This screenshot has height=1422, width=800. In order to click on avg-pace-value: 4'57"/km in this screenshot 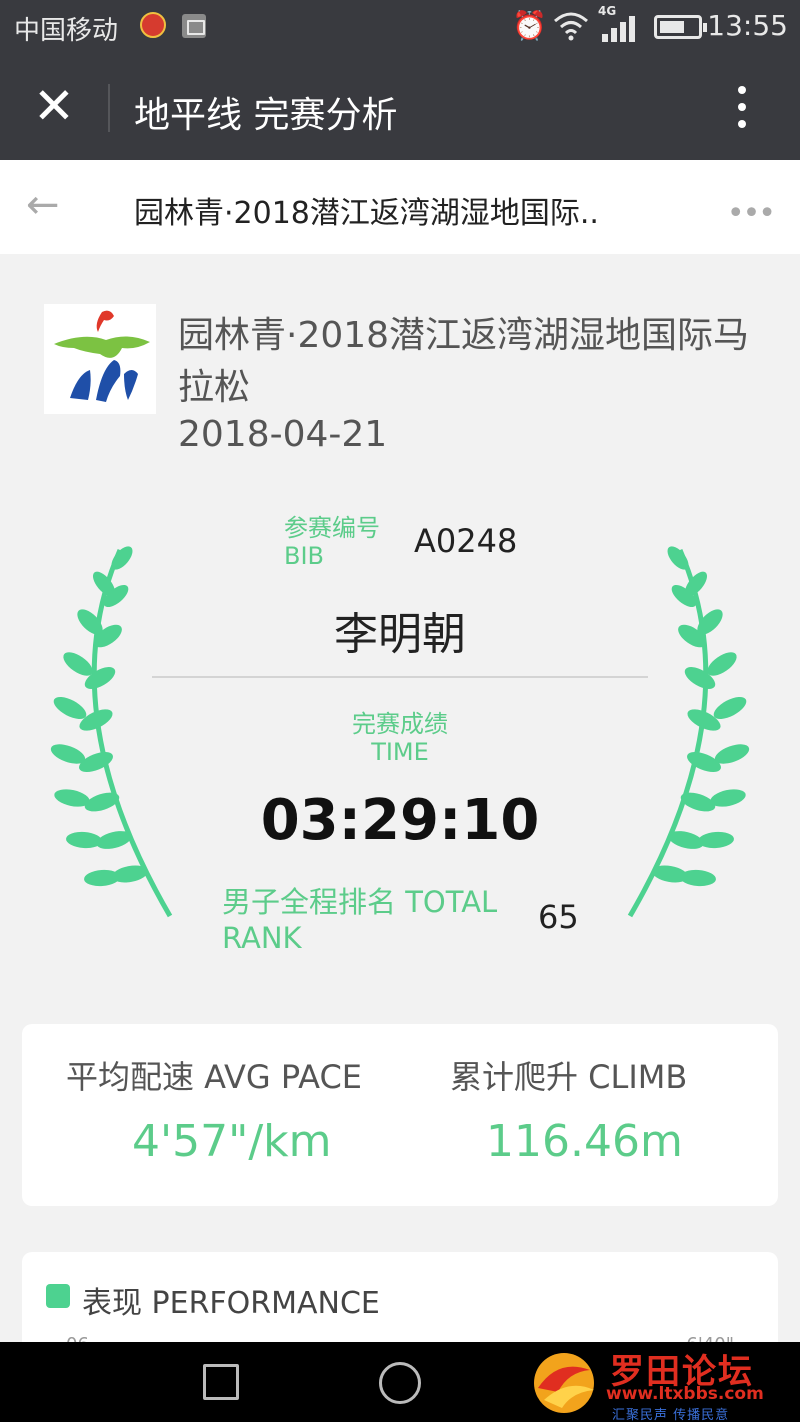, I will do `click(232, 1141)`.